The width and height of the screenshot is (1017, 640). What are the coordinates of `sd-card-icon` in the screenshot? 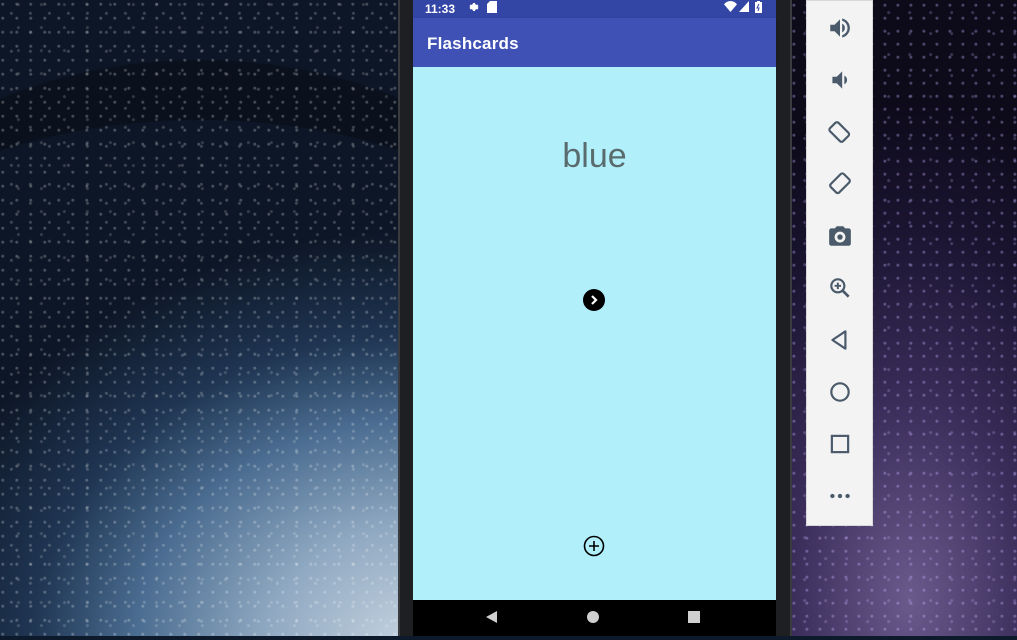 It's located at (492, 7).